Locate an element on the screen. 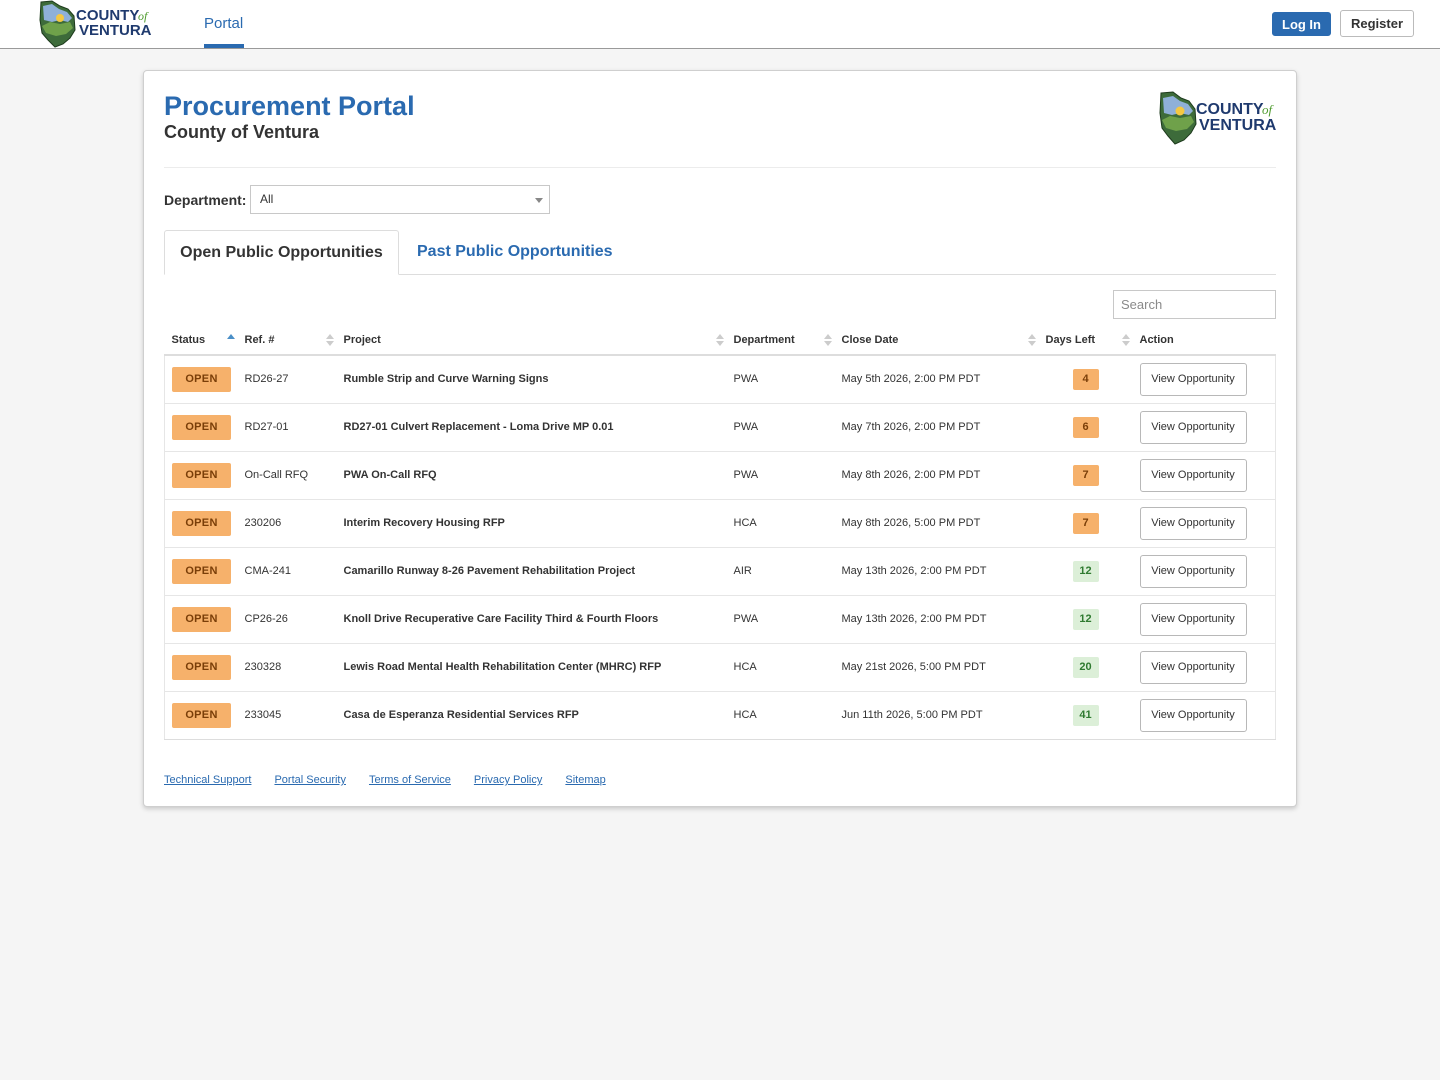  department-select: All is located at coordinates (400, 199).